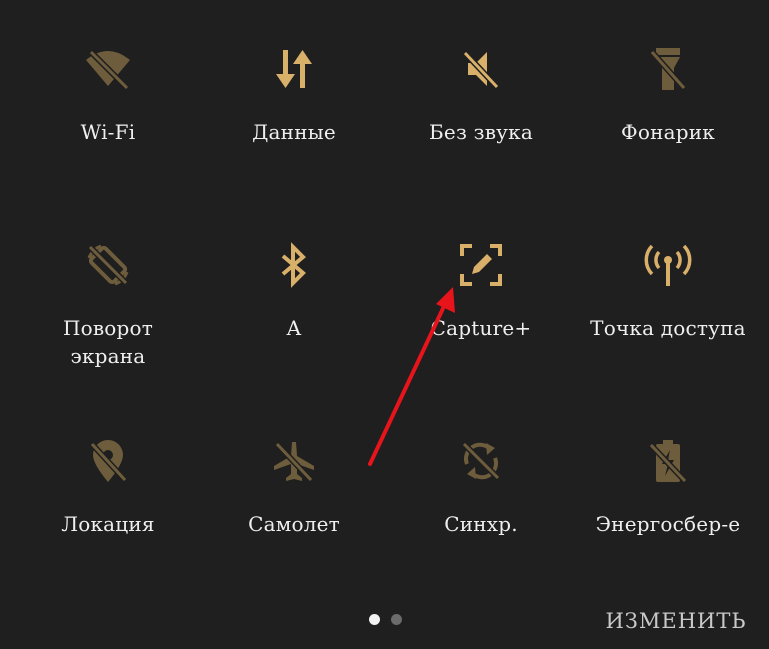  What do you see at coordinates (294, 328) in the screenshot?
I see `tile-label: A` at bounding box center [294, 328].